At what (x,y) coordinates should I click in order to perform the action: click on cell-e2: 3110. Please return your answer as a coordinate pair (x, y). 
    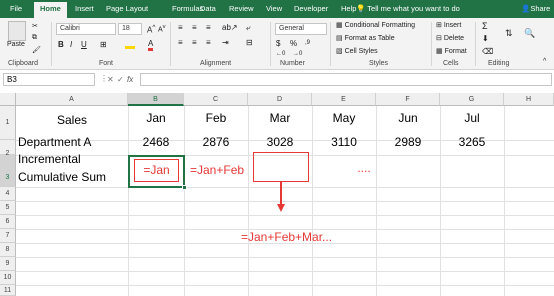
    Looking at the image, I should click on (344, 142).